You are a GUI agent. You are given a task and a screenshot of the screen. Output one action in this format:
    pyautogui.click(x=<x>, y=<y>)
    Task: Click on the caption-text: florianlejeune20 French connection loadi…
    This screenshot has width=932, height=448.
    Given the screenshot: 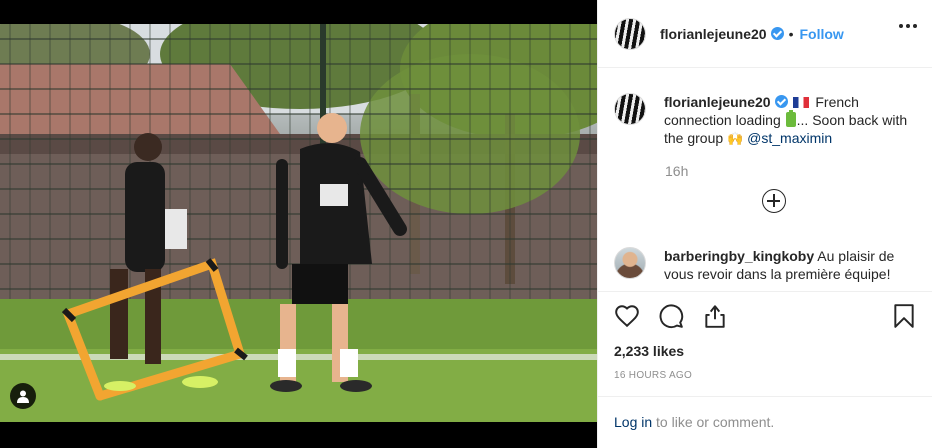 What is the action you would take?
    pyautogui.click(x=789, y=120)
    